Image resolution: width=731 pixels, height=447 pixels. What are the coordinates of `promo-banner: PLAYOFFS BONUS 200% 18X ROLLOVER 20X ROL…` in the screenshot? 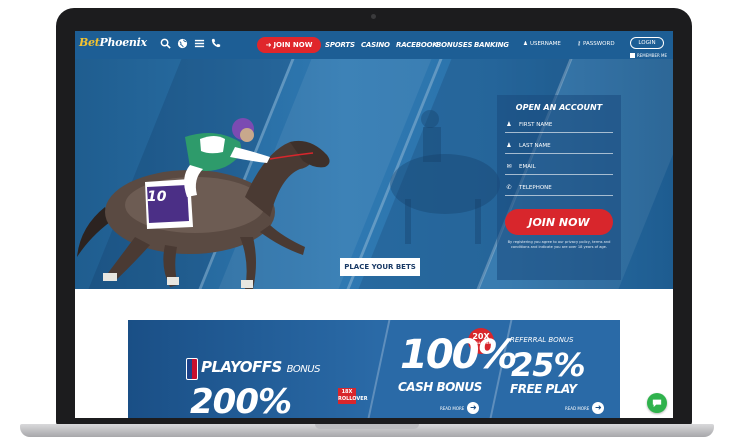 It's located at (374, 369).